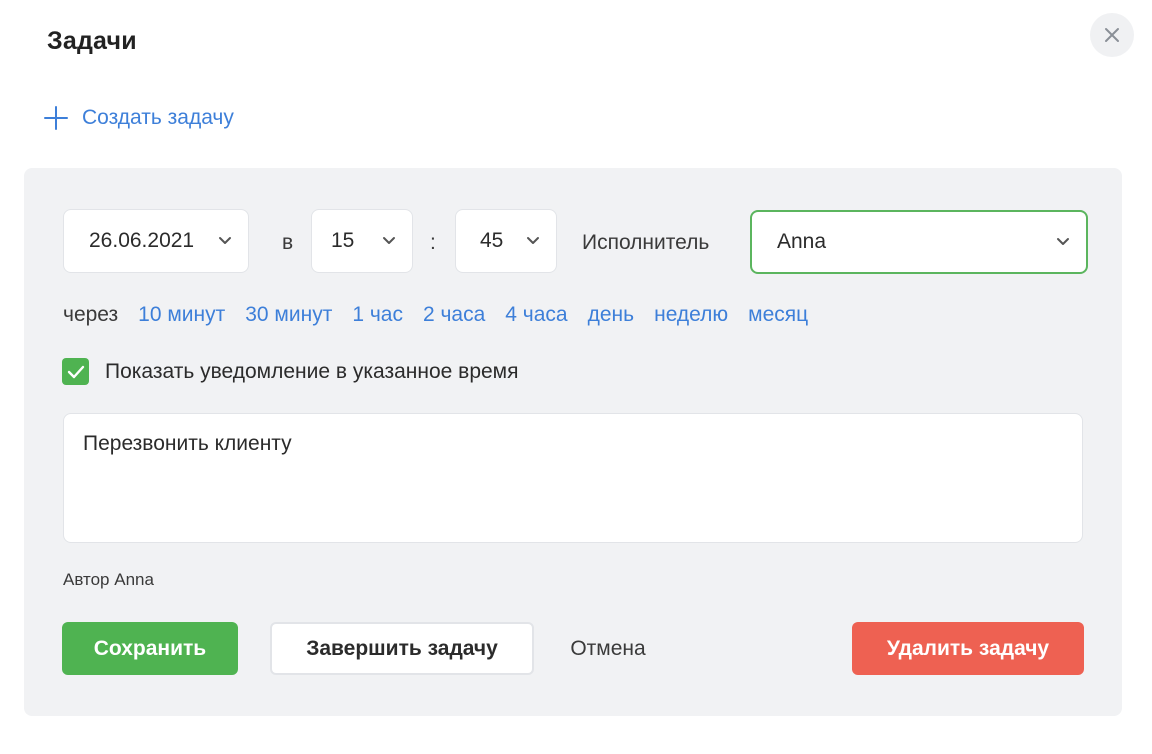  I want to click on notify-label: Показать уведомление в указанное время, so click(312, 371).